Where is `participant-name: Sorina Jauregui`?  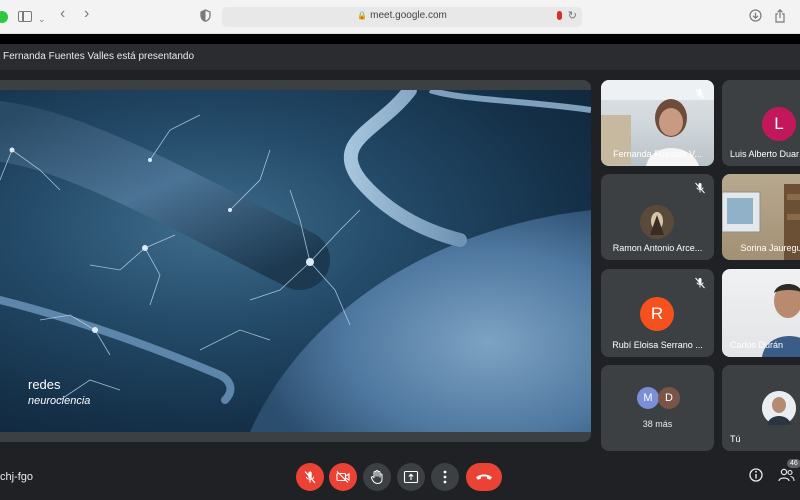 participant-name: Sorina Jauregui is located at coordinates (770, 248).